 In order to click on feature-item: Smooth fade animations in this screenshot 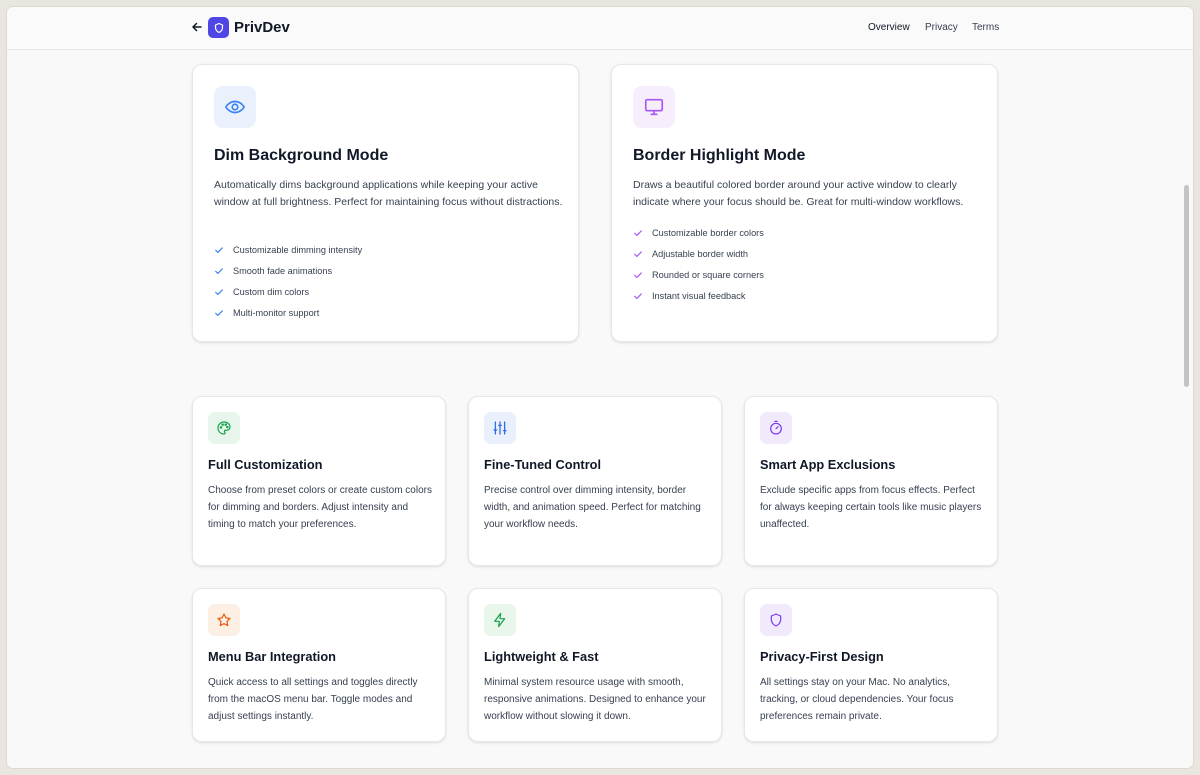, I will do `click(374, 271)`.